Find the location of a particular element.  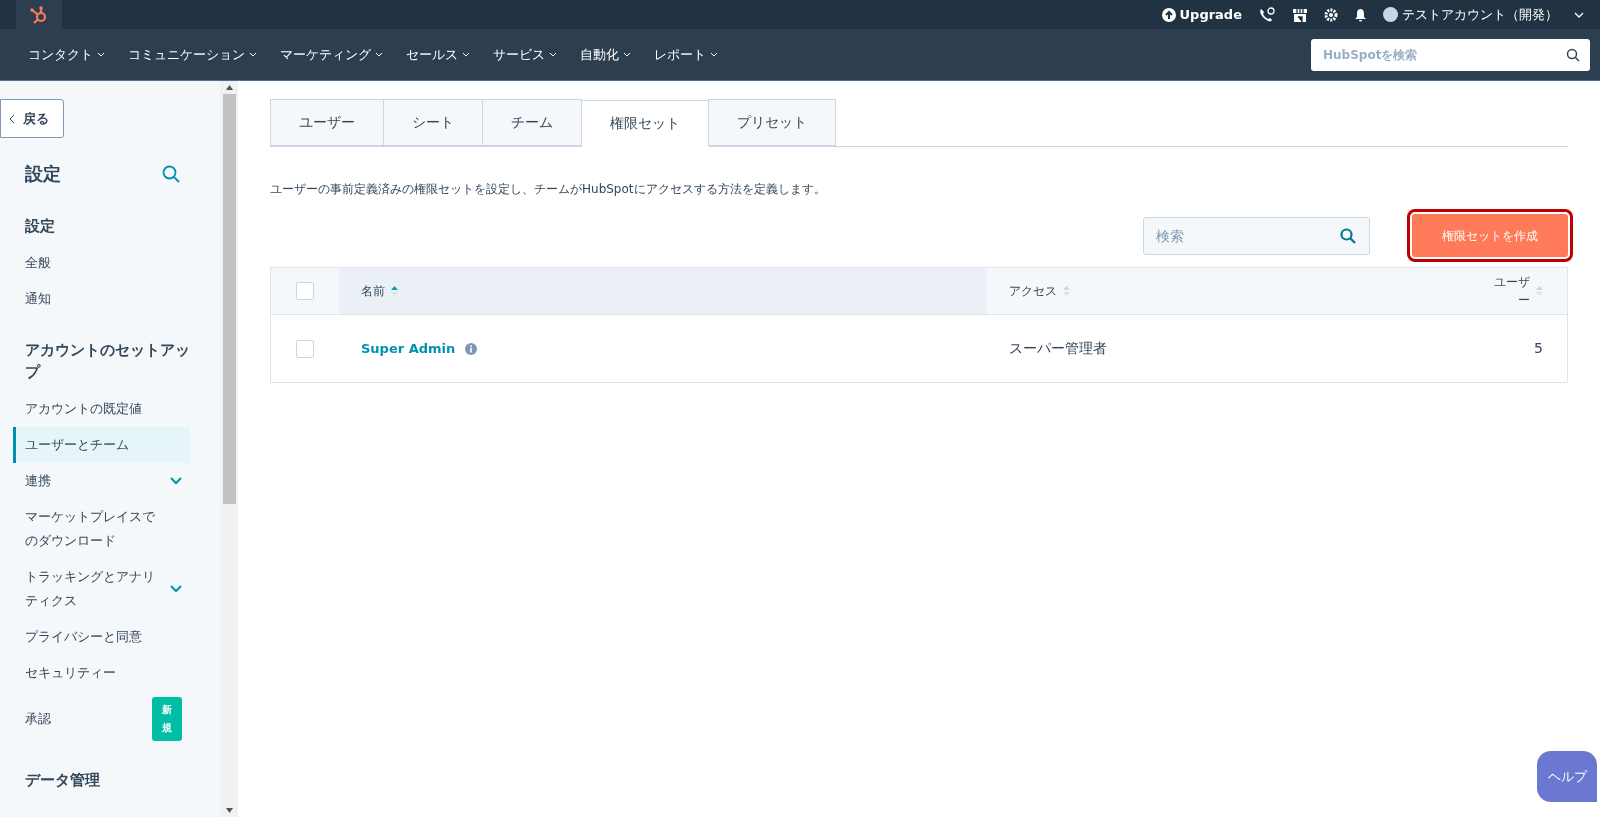

sidebar-item: 連携 is located at coordinates (101, 481).